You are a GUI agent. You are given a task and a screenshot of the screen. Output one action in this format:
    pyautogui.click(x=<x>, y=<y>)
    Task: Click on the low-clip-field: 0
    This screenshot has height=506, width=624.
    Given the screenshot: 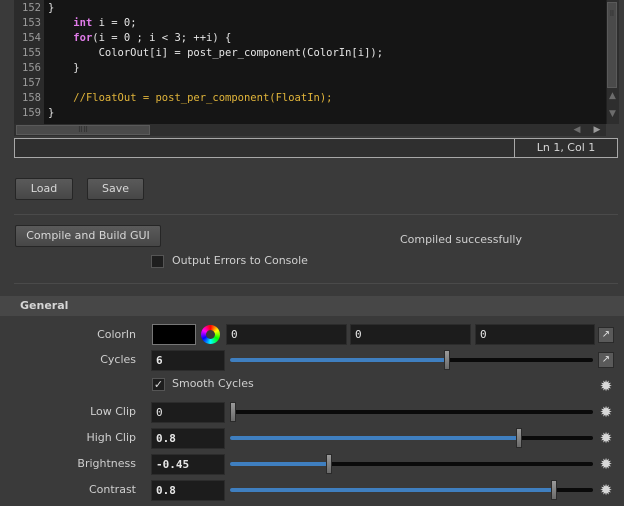 What is the action you would take?
    pyautogui.click(x=188, y=412)
    